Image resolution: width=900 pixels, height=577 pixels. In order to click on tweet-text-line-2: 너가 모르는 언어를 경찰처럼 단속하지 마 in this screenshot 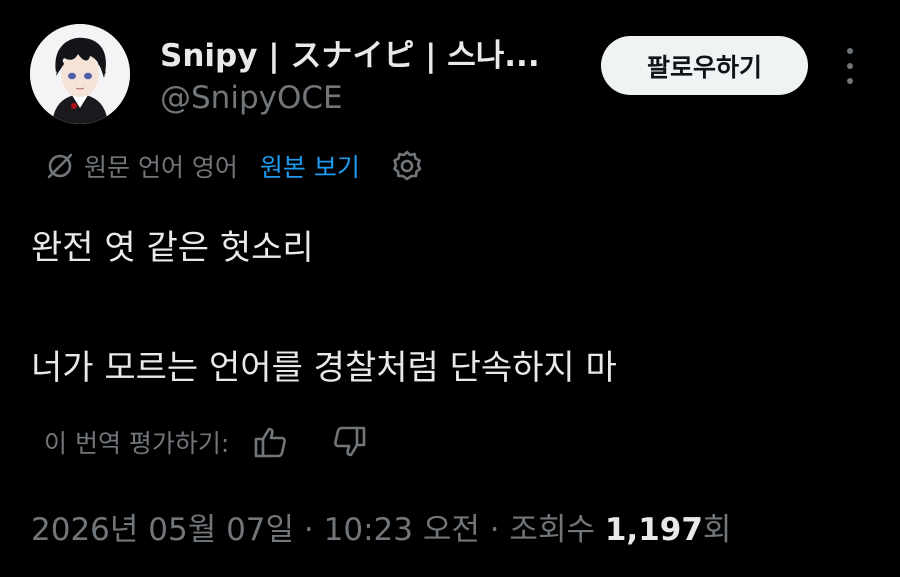, I will do `click(324, 368)`.